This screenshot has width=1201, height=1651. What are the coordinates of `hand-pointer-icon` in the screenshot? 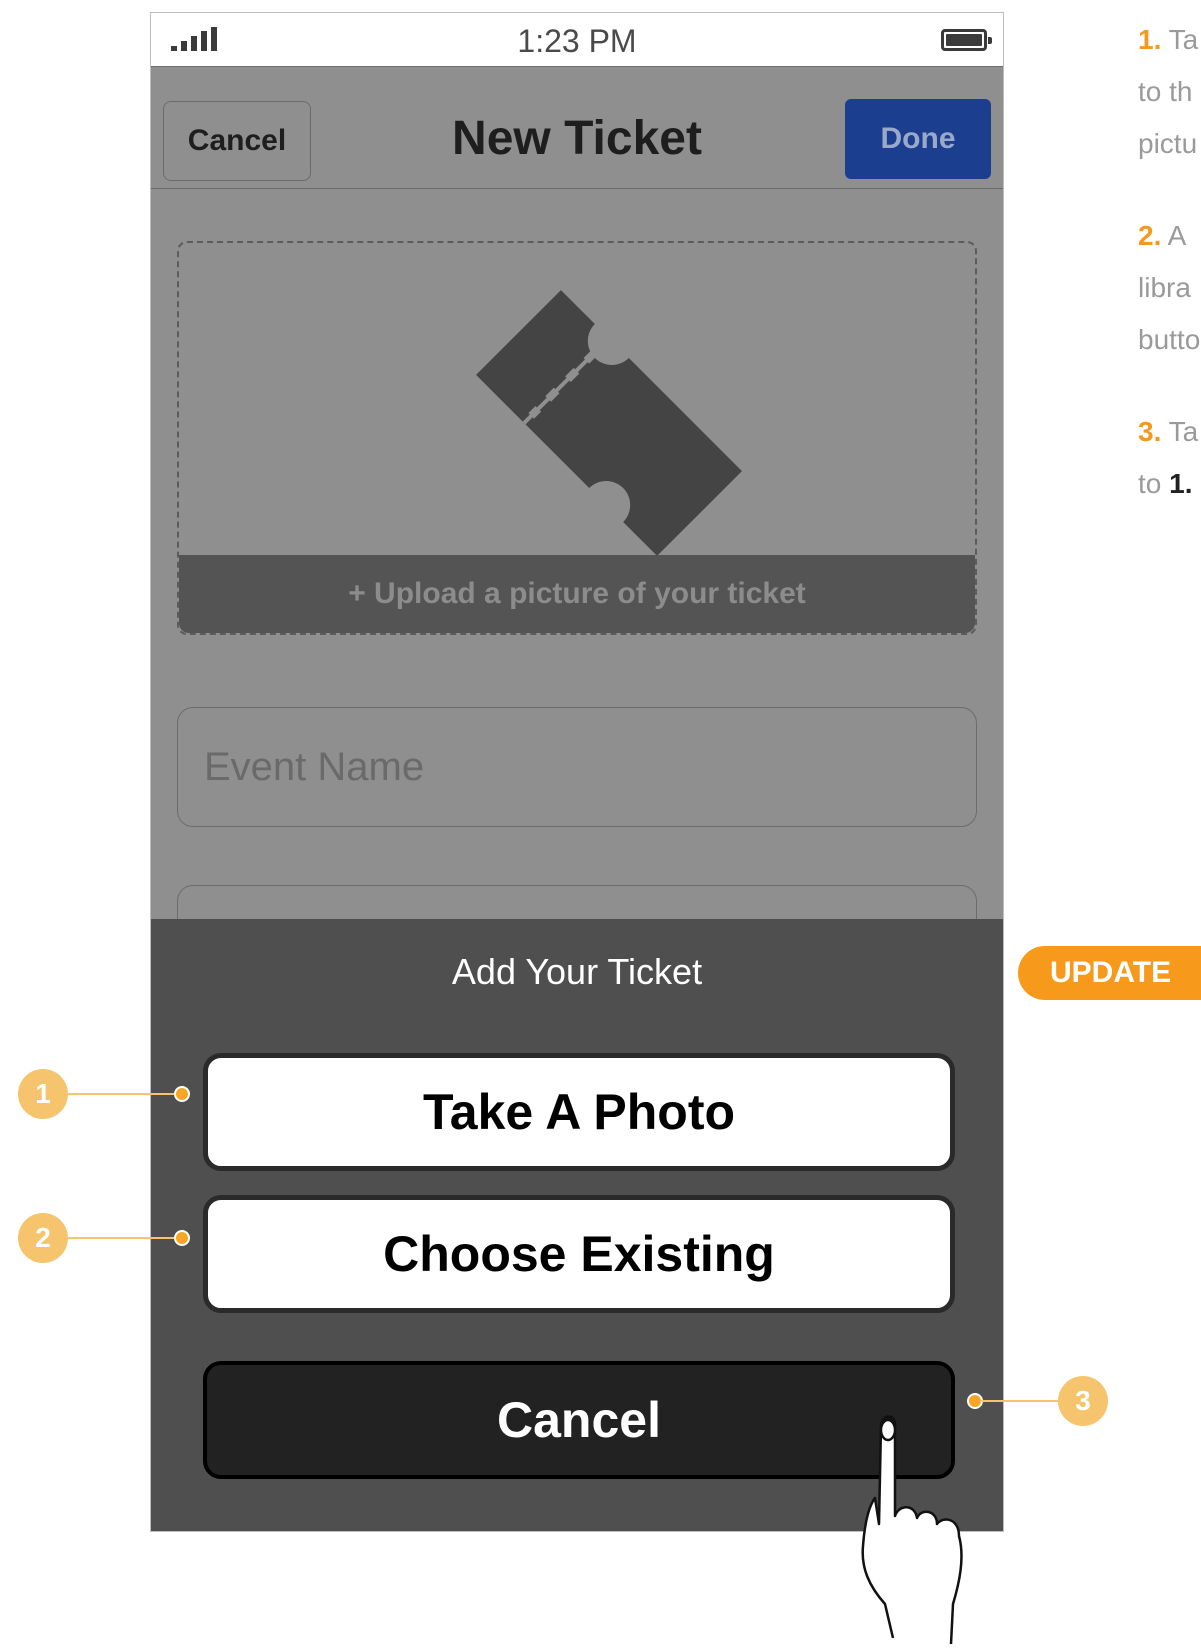 It's located at (912, 1530).